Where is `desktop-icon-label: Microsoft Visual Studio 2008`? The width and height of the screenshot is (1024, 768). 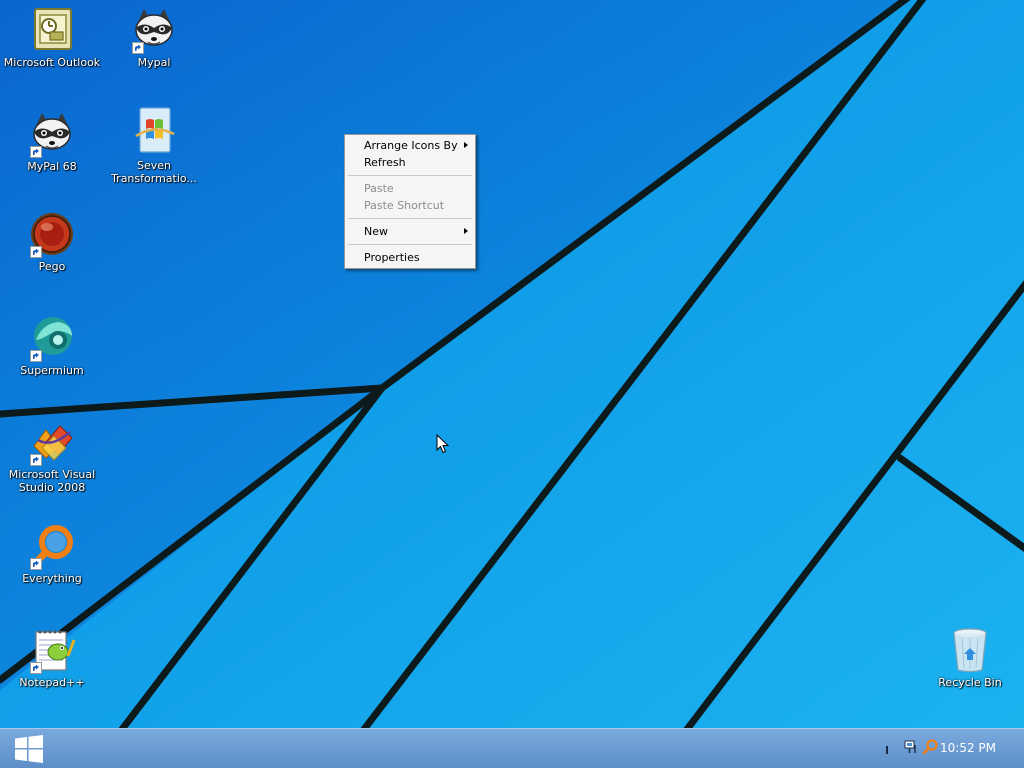 desktop-icon-label: Microsoft Visual Studio 2008 is located at coordinates (52, 481).